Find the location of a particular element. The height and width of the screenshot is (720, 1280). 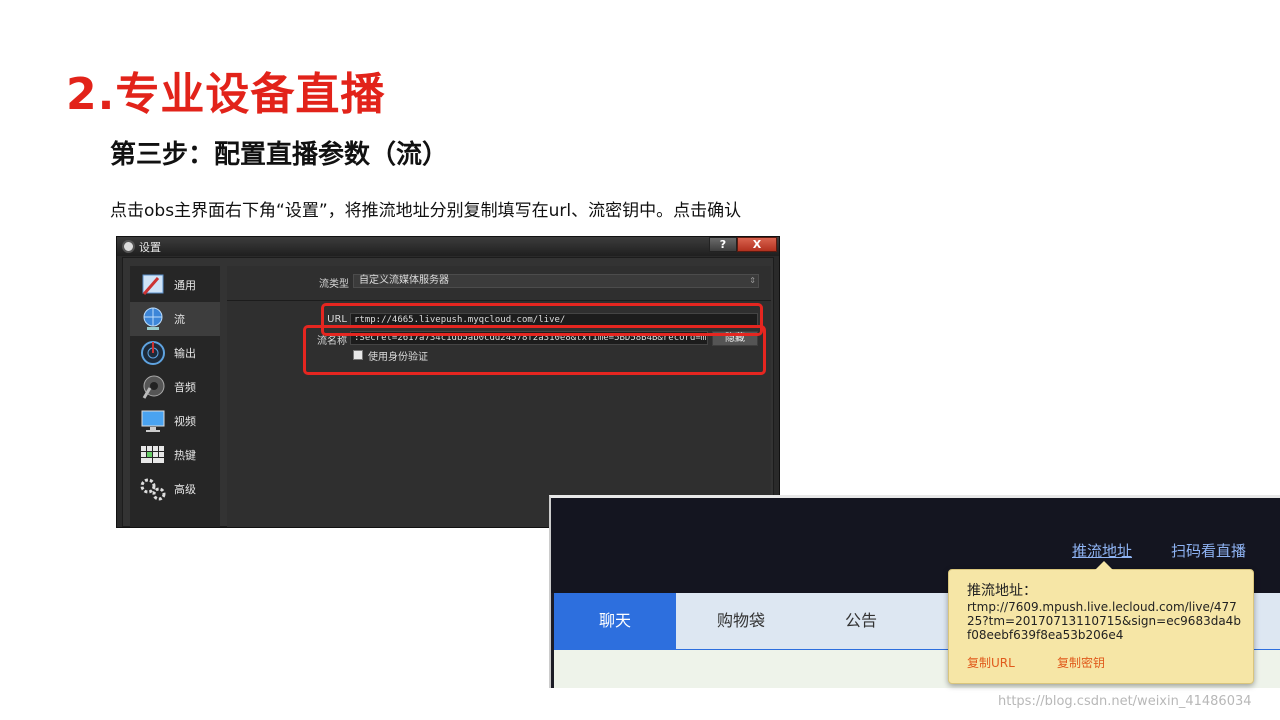

sidebar-item-label: 通用 is located at coordinates (185, 285).